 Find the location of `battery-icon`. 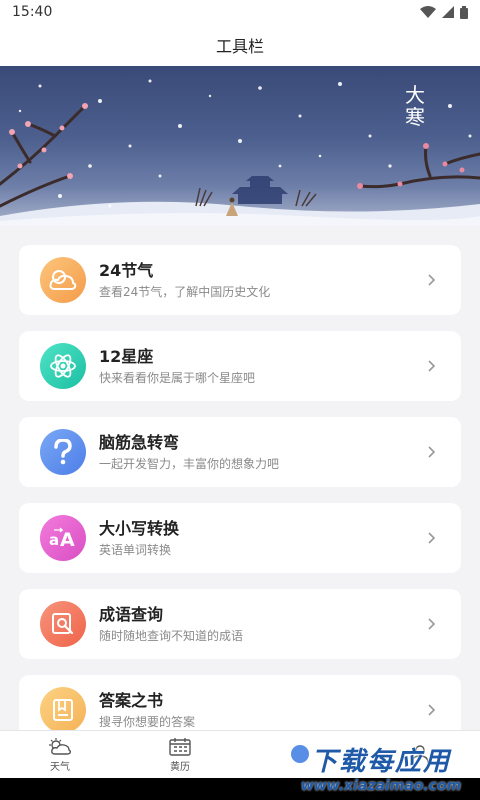

battery-icon is located at coordinates (464, 12).